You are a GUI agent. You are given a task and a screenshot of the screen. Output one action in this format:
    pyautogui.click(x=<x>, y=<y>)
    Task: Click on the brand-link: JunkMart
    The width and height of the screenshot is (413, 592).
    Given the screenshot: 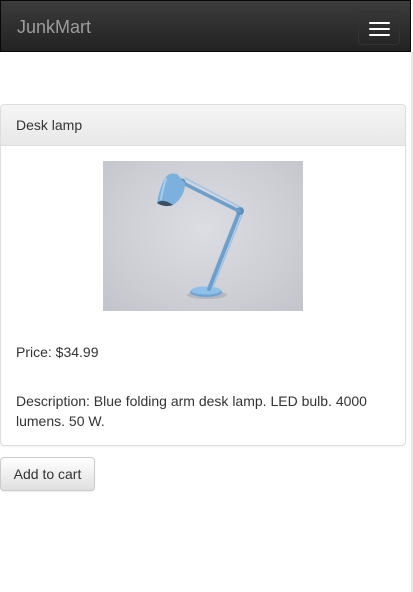 What is the action you would take?
    pyautogui.click(x=54, y=27)
    